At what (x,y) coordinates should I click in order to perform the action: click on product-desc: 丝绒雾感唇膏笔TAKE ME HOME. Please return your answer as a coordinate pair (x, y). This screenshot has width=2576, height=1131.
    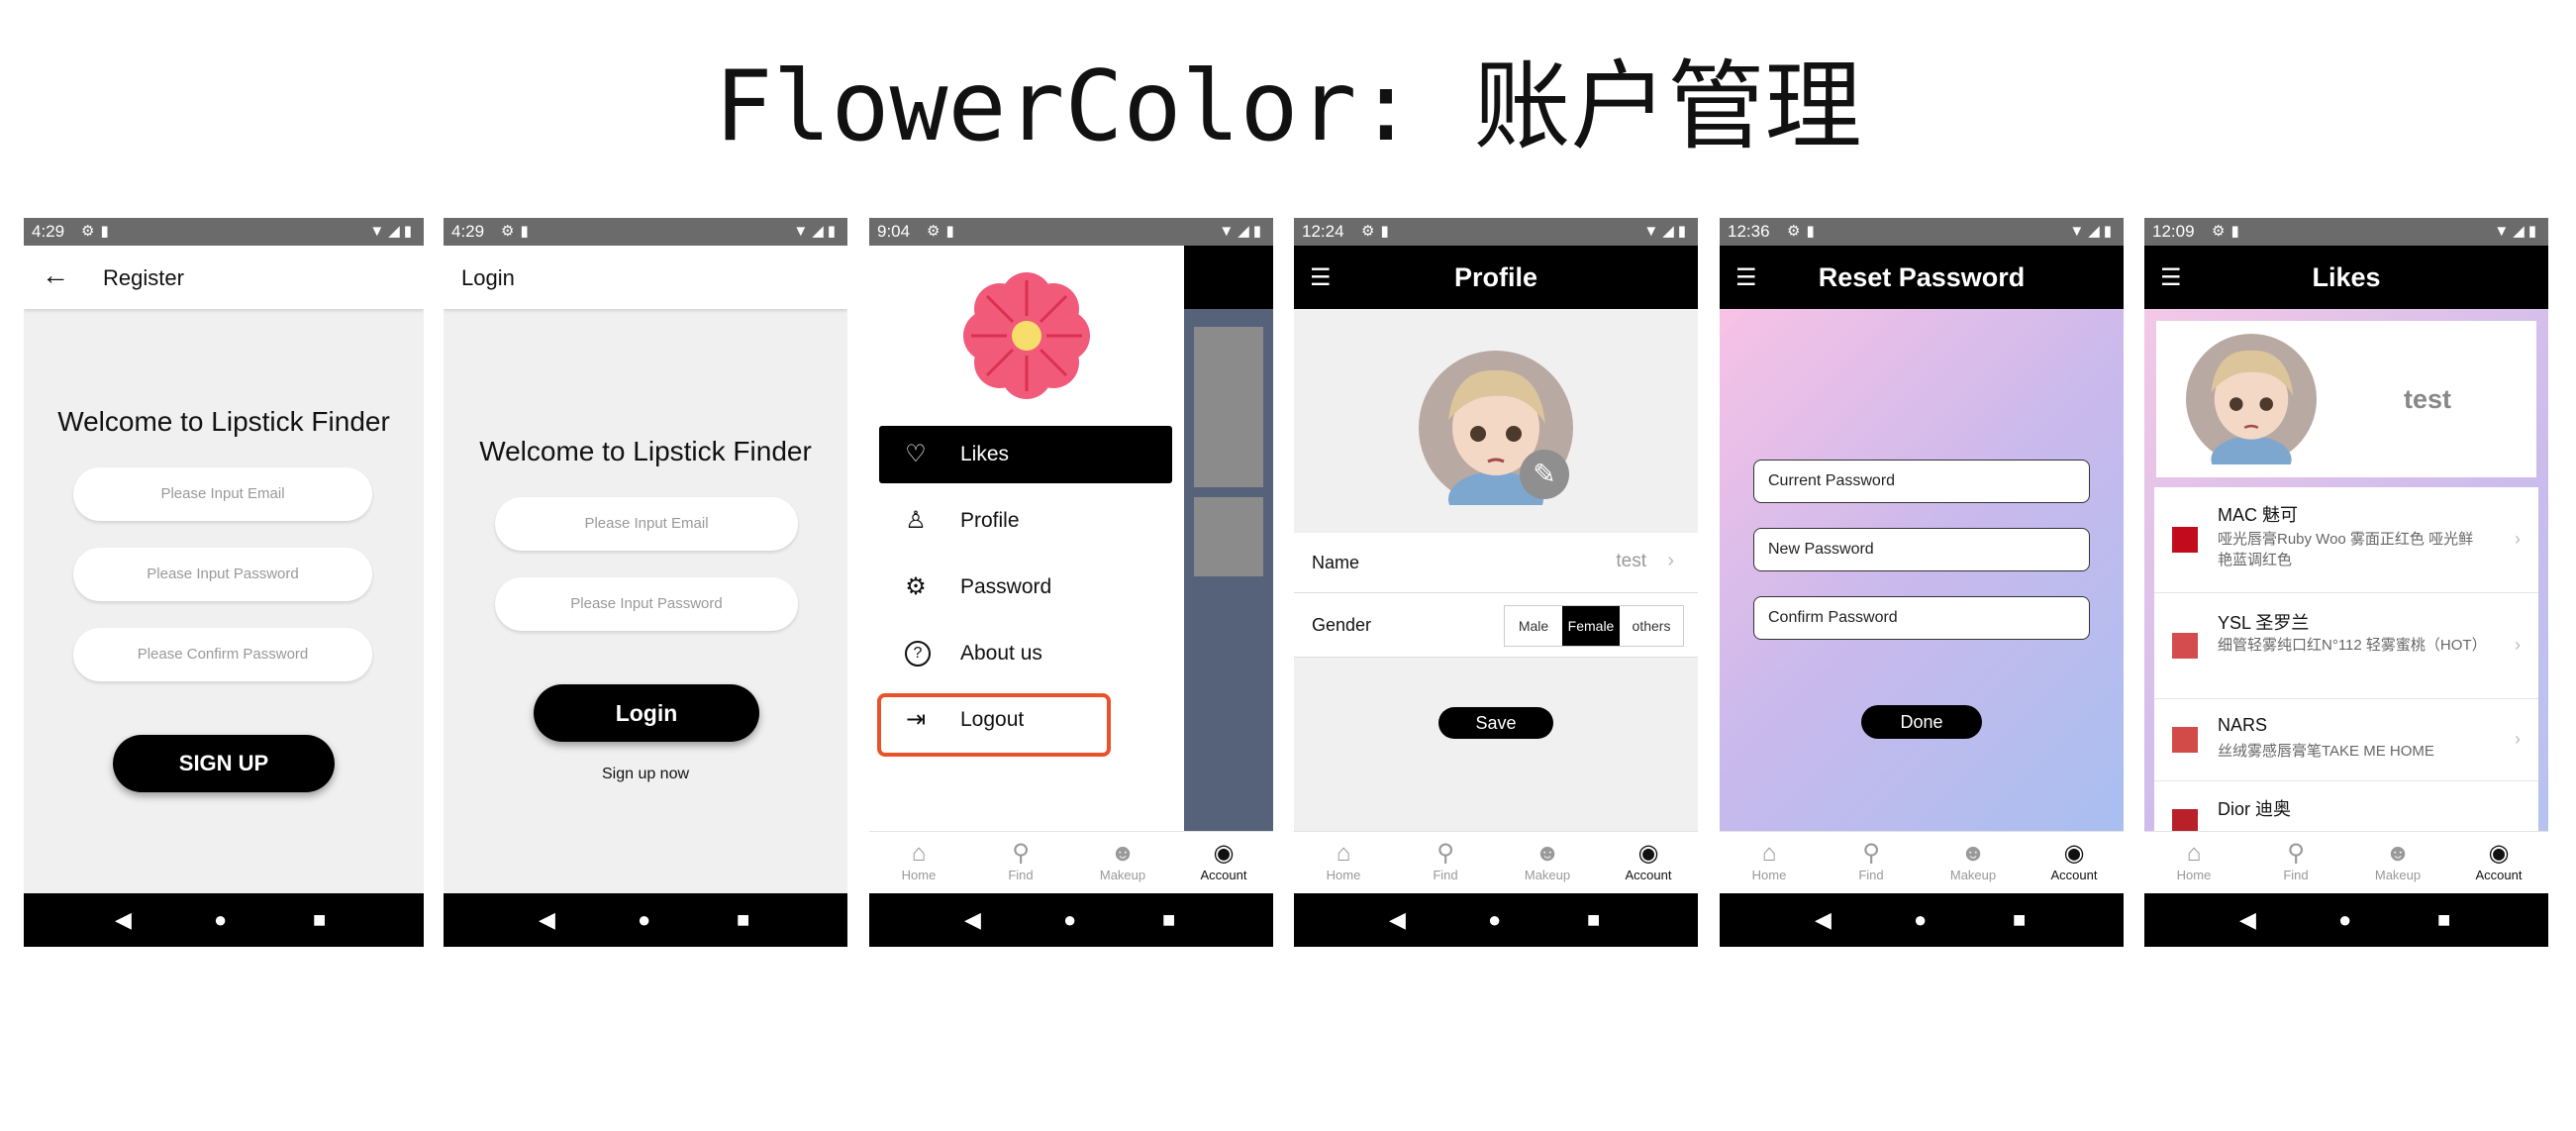
    Looking at the image, I should click on (2326, 751).